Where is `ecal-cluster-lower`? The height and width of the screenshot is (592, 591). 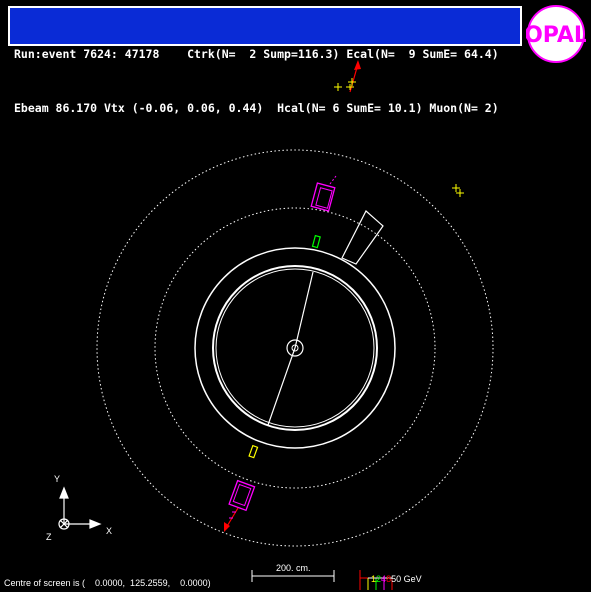
ecal-cluster-lower is located at coordinates (242, 495).